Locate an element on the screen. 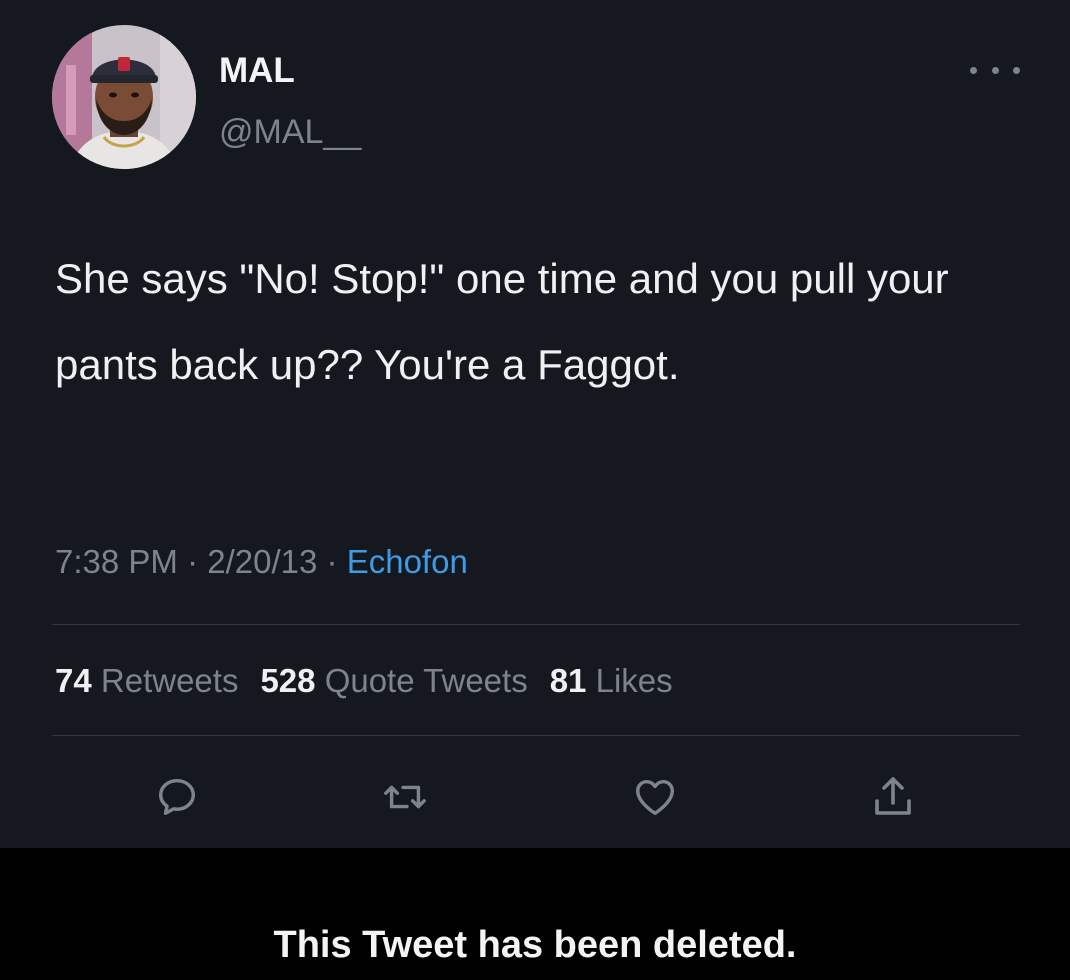 This screenshot has height=980, width=1070. deleted-notice-text: This Tweet has been deleted. is located at coordinates (535, 945).